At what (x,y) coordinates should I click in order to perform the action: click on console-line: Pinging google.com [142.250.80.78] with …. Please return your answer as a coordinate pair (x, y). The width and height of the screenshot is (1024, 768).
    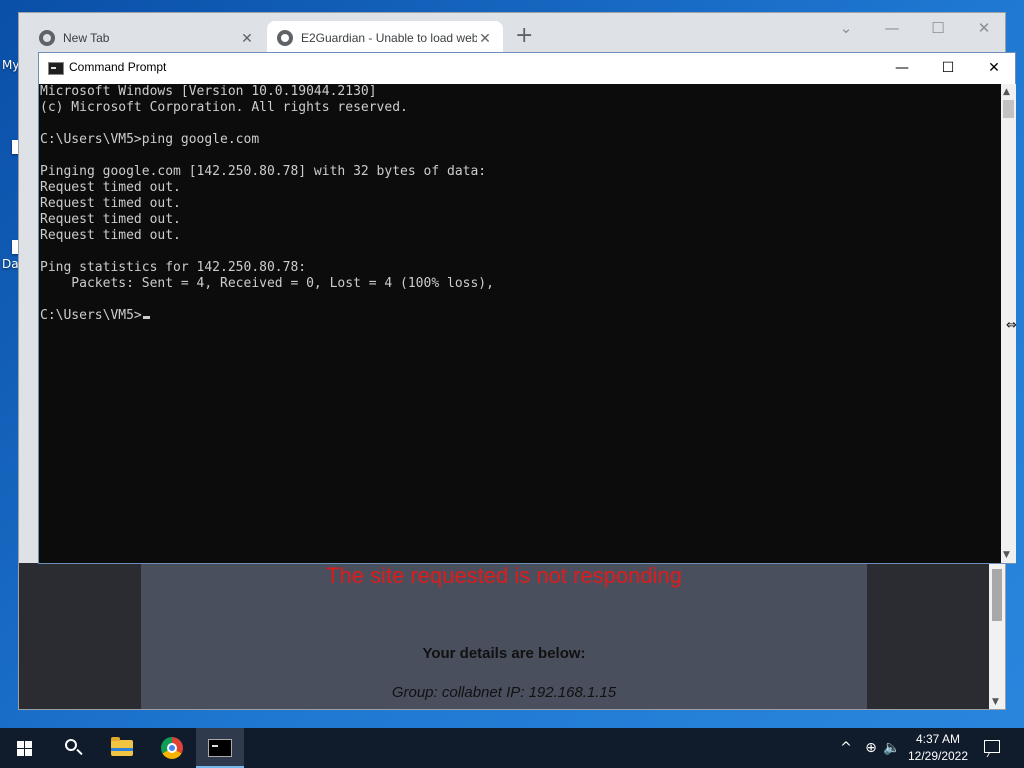
    Looking at the image, I should click on (263, 171).